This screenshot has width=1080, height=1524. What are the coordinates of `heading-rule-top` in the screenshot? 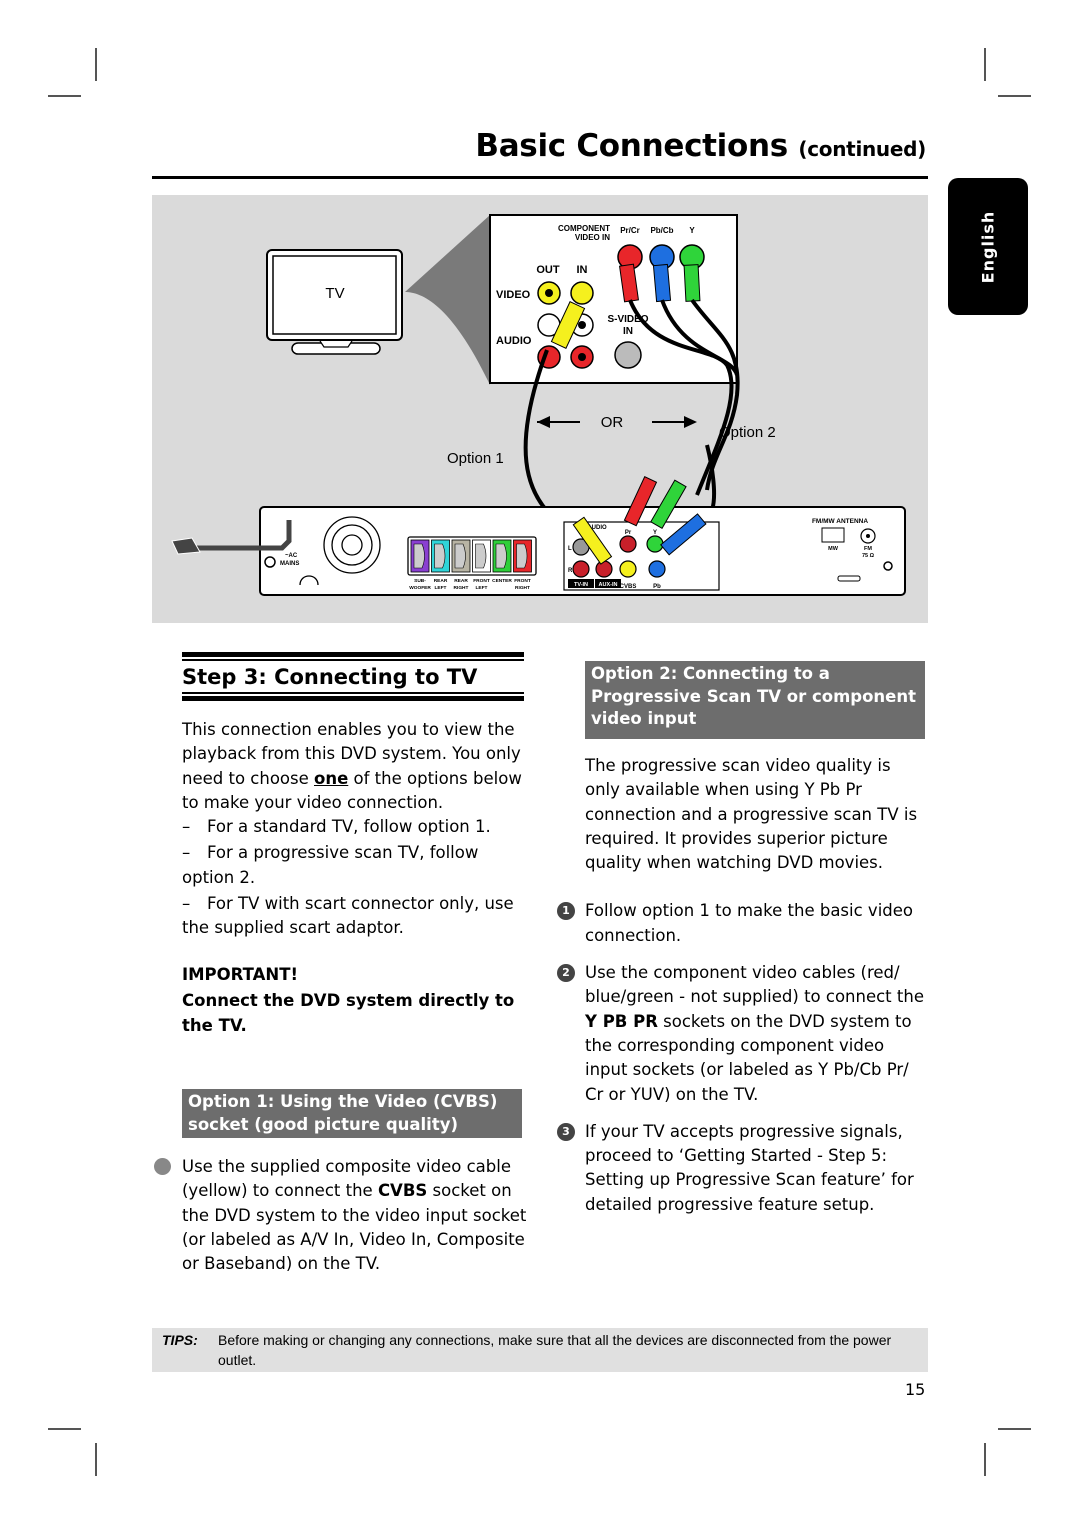 It's located at (353, 656).